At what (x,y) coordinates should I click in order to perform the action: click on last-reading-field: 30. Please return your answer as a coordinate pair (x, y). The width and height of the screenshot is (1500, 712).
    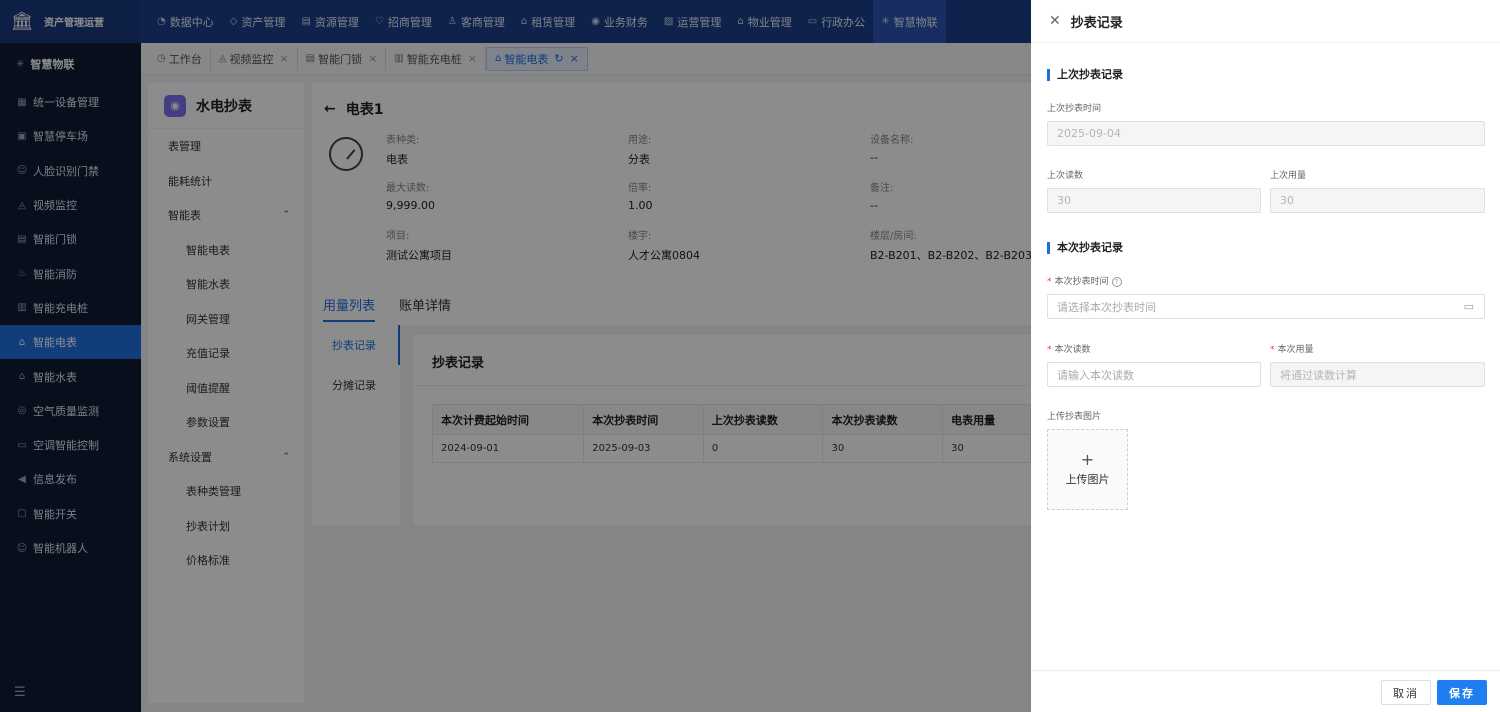
    Looking at the image, I should click on (1154, 200).